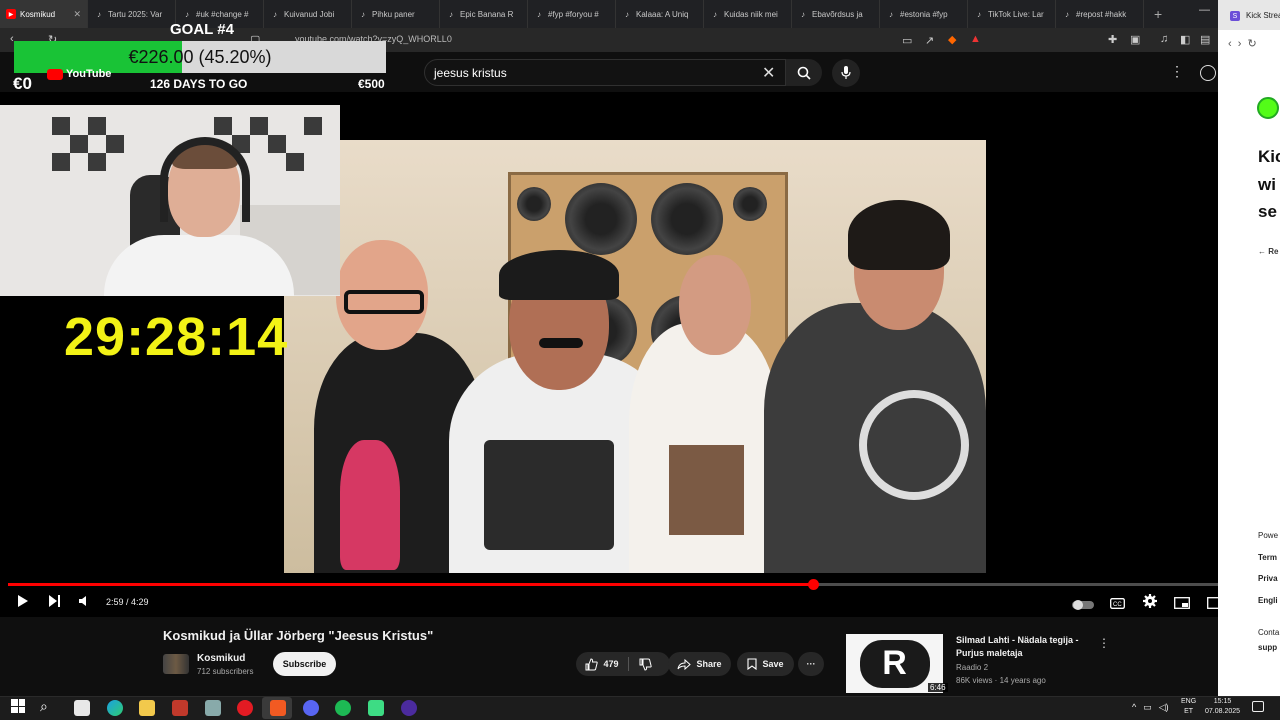 The height and width of the screenshot is (720, 1280). I want to click on miniplayer-icon, so click(1182, 603).